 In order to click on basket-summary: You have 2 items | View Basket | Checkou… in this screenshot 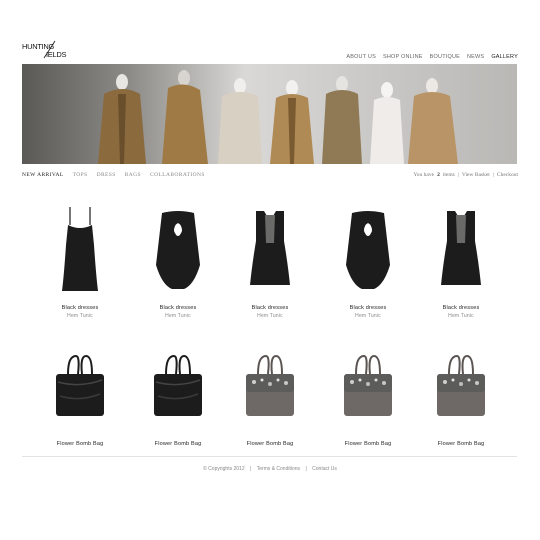, I will do `click(465, 175)`.